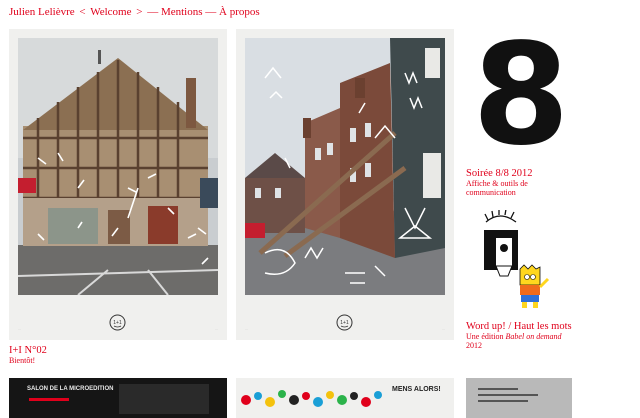 The height and width of the screenshot is (418, 640). Describe the element at coordinates (491, 192) in the screenshot. I see `project-subtitle: communication` at that location.